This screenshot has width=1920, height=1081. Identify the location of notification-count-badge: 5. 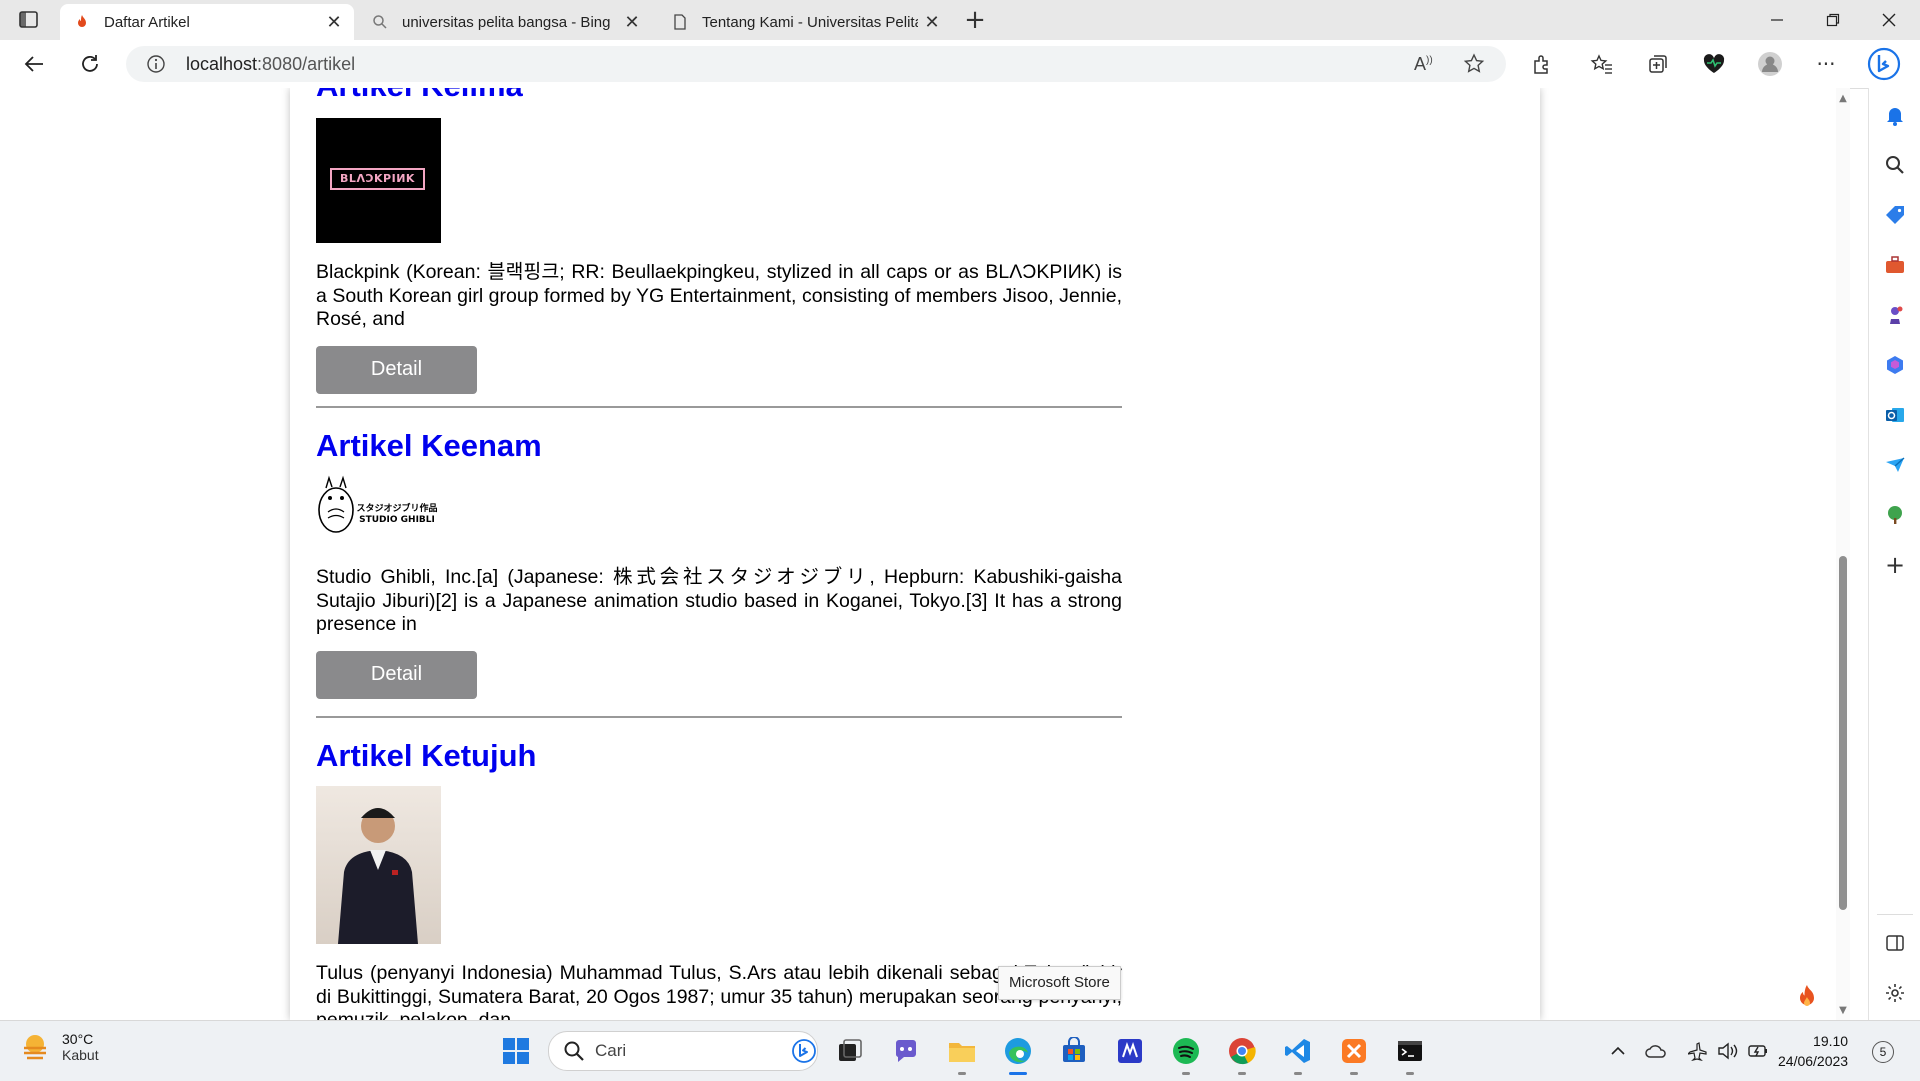
(1883, 1052).